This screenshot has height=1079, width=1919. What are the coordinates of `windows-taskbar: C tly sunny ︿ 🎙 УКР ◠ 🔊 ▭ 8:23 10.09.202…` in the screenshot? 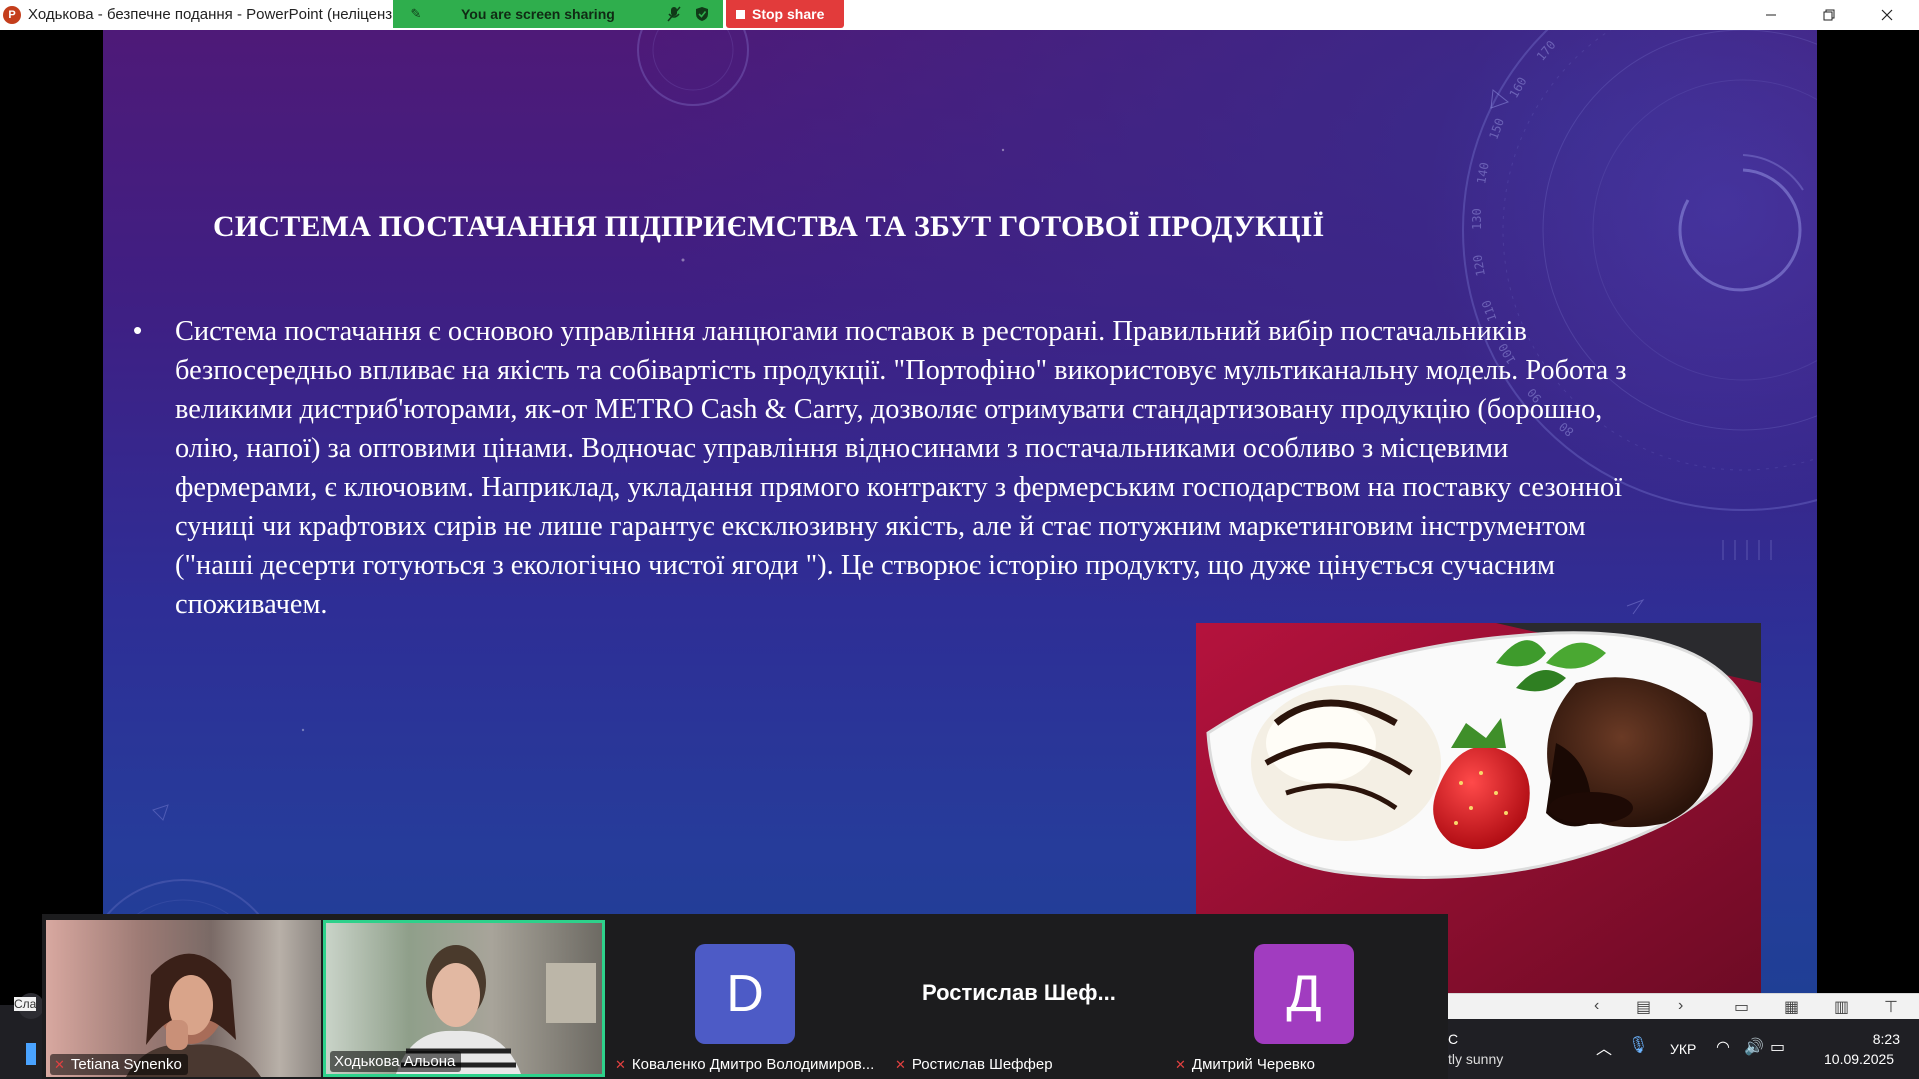 It's located at (1683, 1049).